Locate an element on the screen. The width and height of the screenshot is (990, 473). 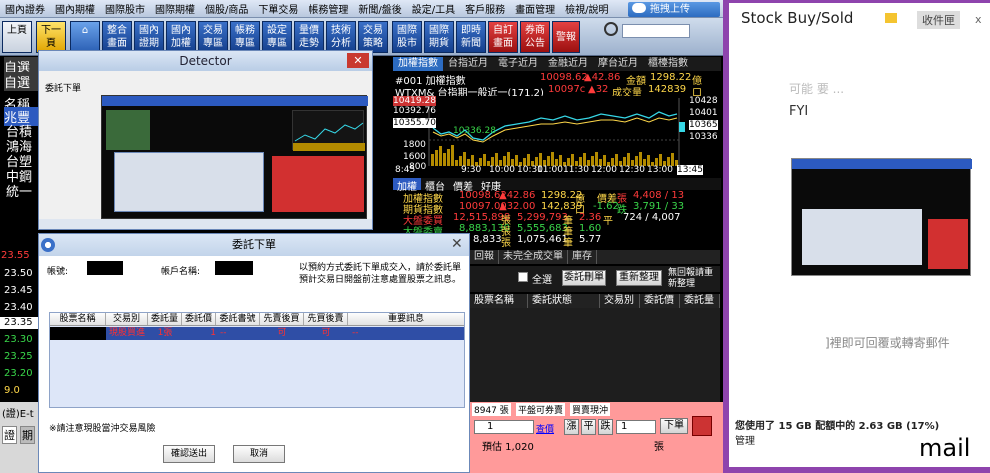
summary-vol: 5,555,683 is located at coordinates (542, 228).